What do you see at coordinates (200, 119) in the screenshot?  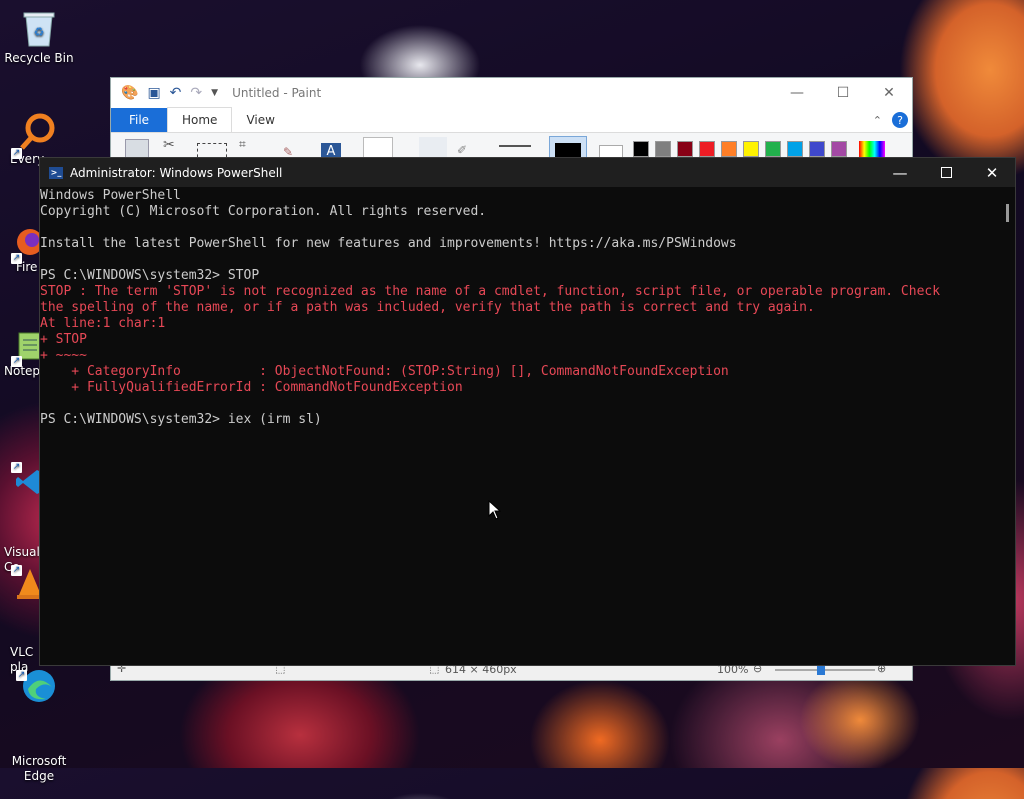 I see `tab-home: Home` at bounding box center [200, 119].